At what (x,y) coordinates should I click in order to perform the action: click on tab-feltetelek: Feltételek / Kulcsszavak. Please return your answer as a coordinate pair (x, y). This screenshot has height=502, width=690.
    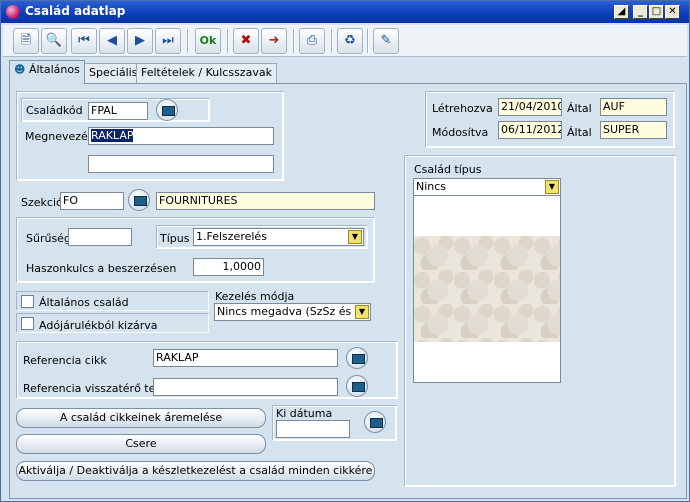
    Looking at the image, I should click on (206, 73).